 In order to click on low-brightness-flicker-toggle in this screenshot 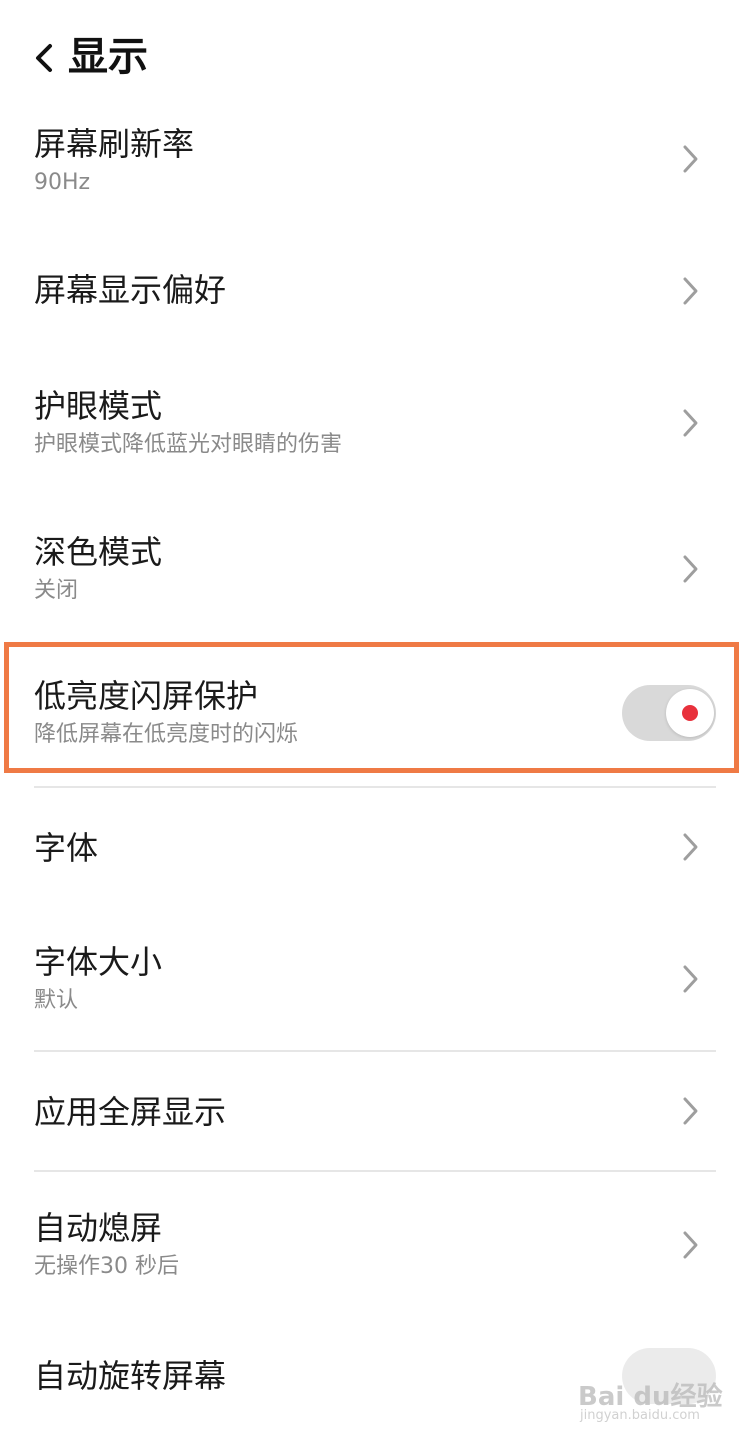, I will do `click(669, 713)`.